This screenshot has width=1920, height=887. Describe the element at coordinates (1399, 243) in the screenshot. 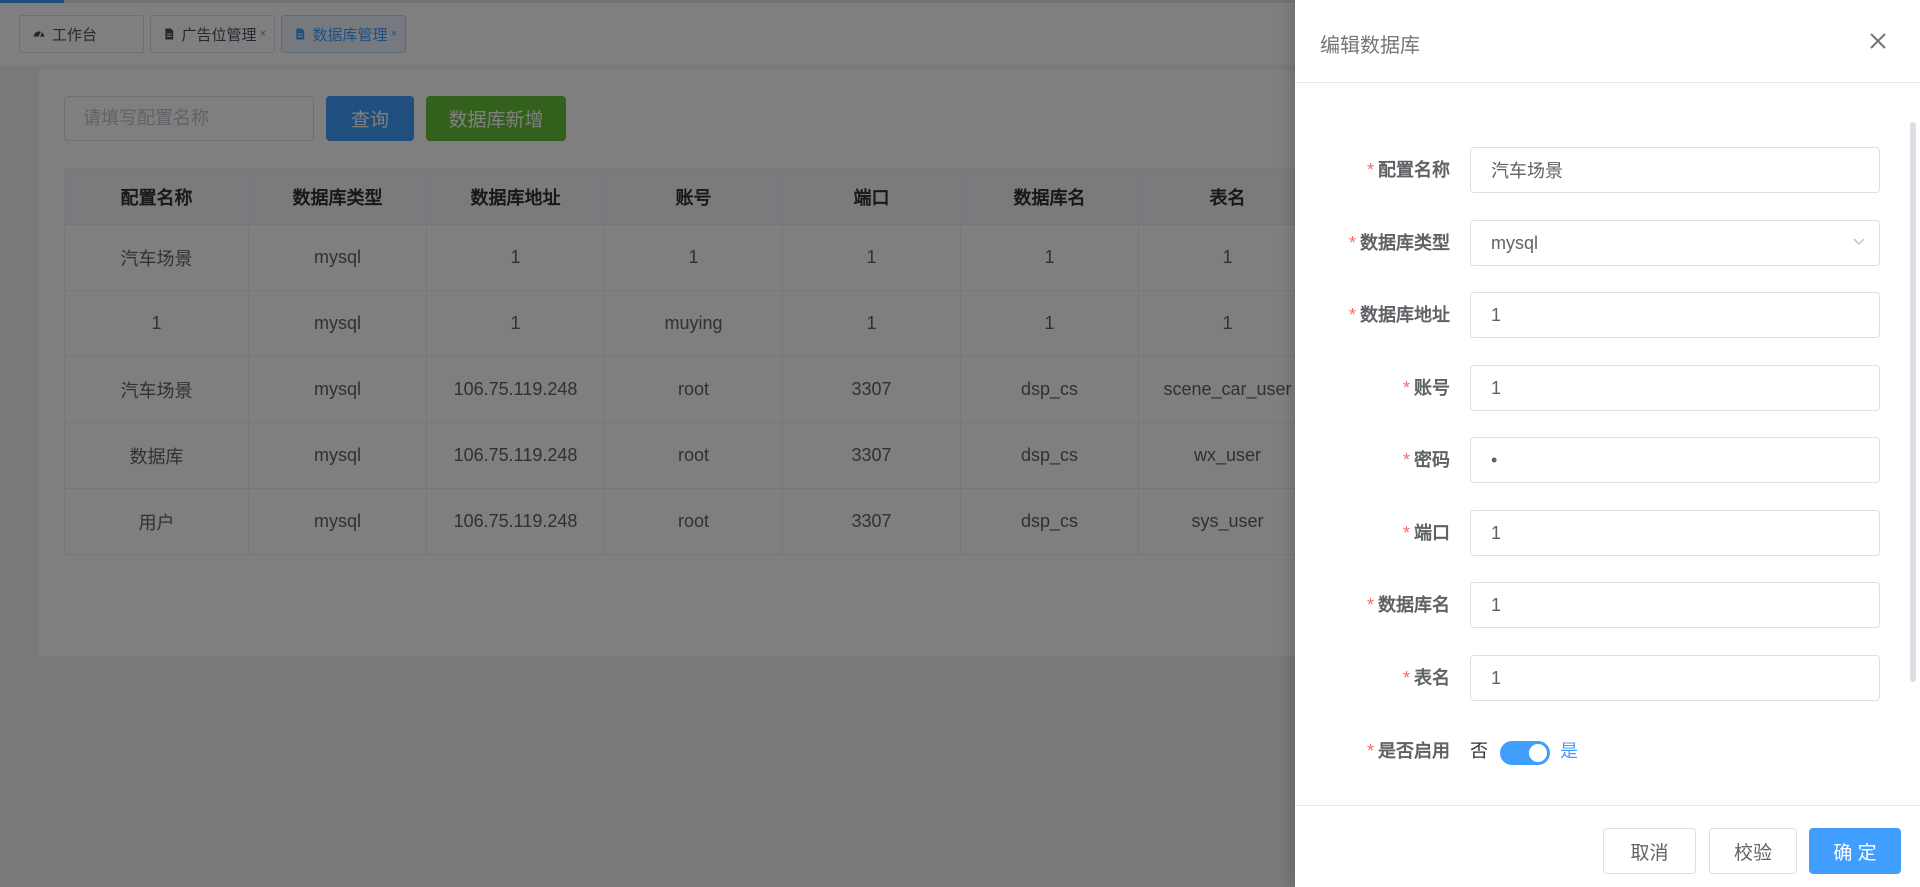

I see `field-label: * 数据库类型` at that location.